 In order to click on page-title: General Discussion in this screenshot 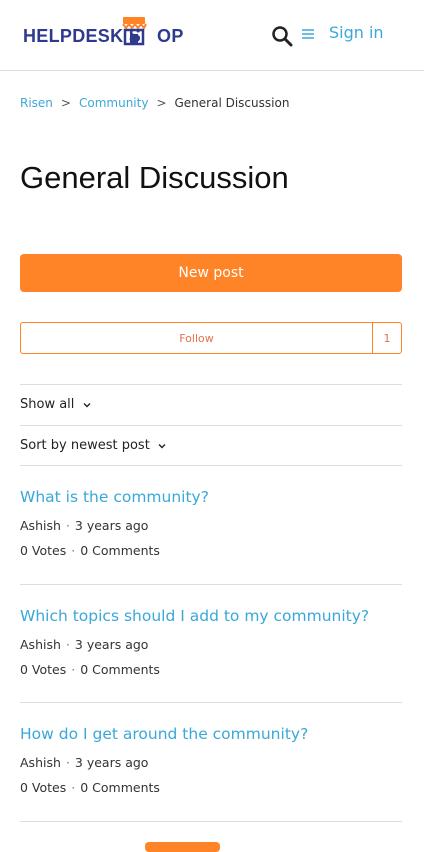, I will do `click(154, 177)`.